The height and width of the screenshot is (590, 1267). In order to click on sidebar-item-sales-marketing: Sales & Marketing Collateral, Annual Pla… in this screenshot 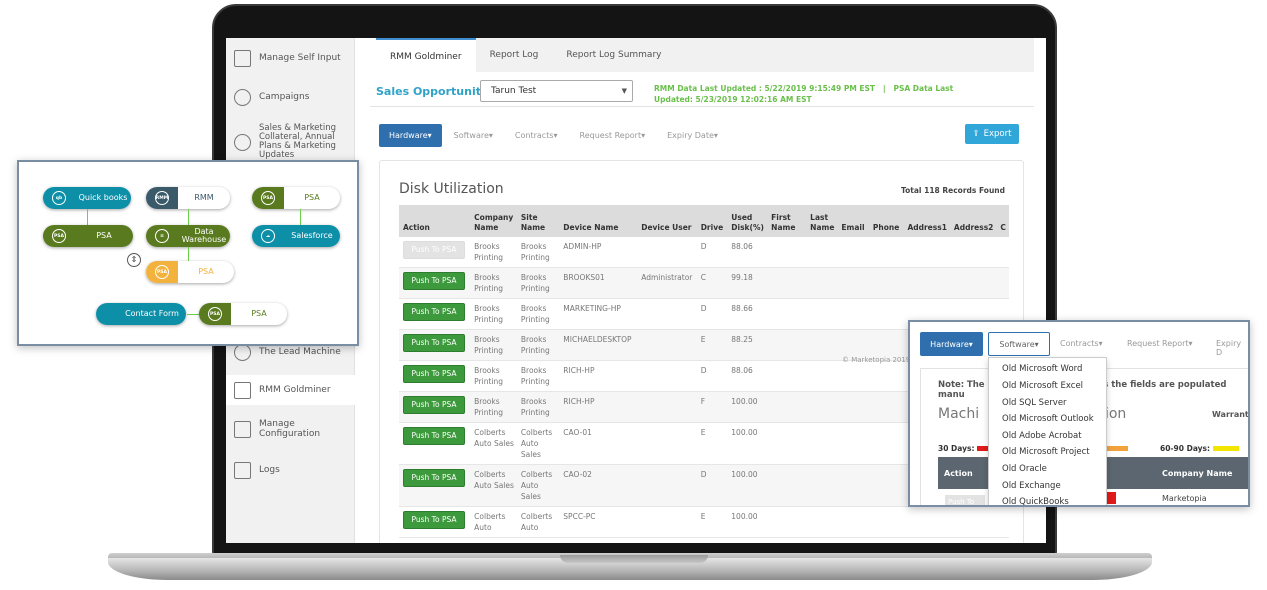, I will do `click(290, 142)`.